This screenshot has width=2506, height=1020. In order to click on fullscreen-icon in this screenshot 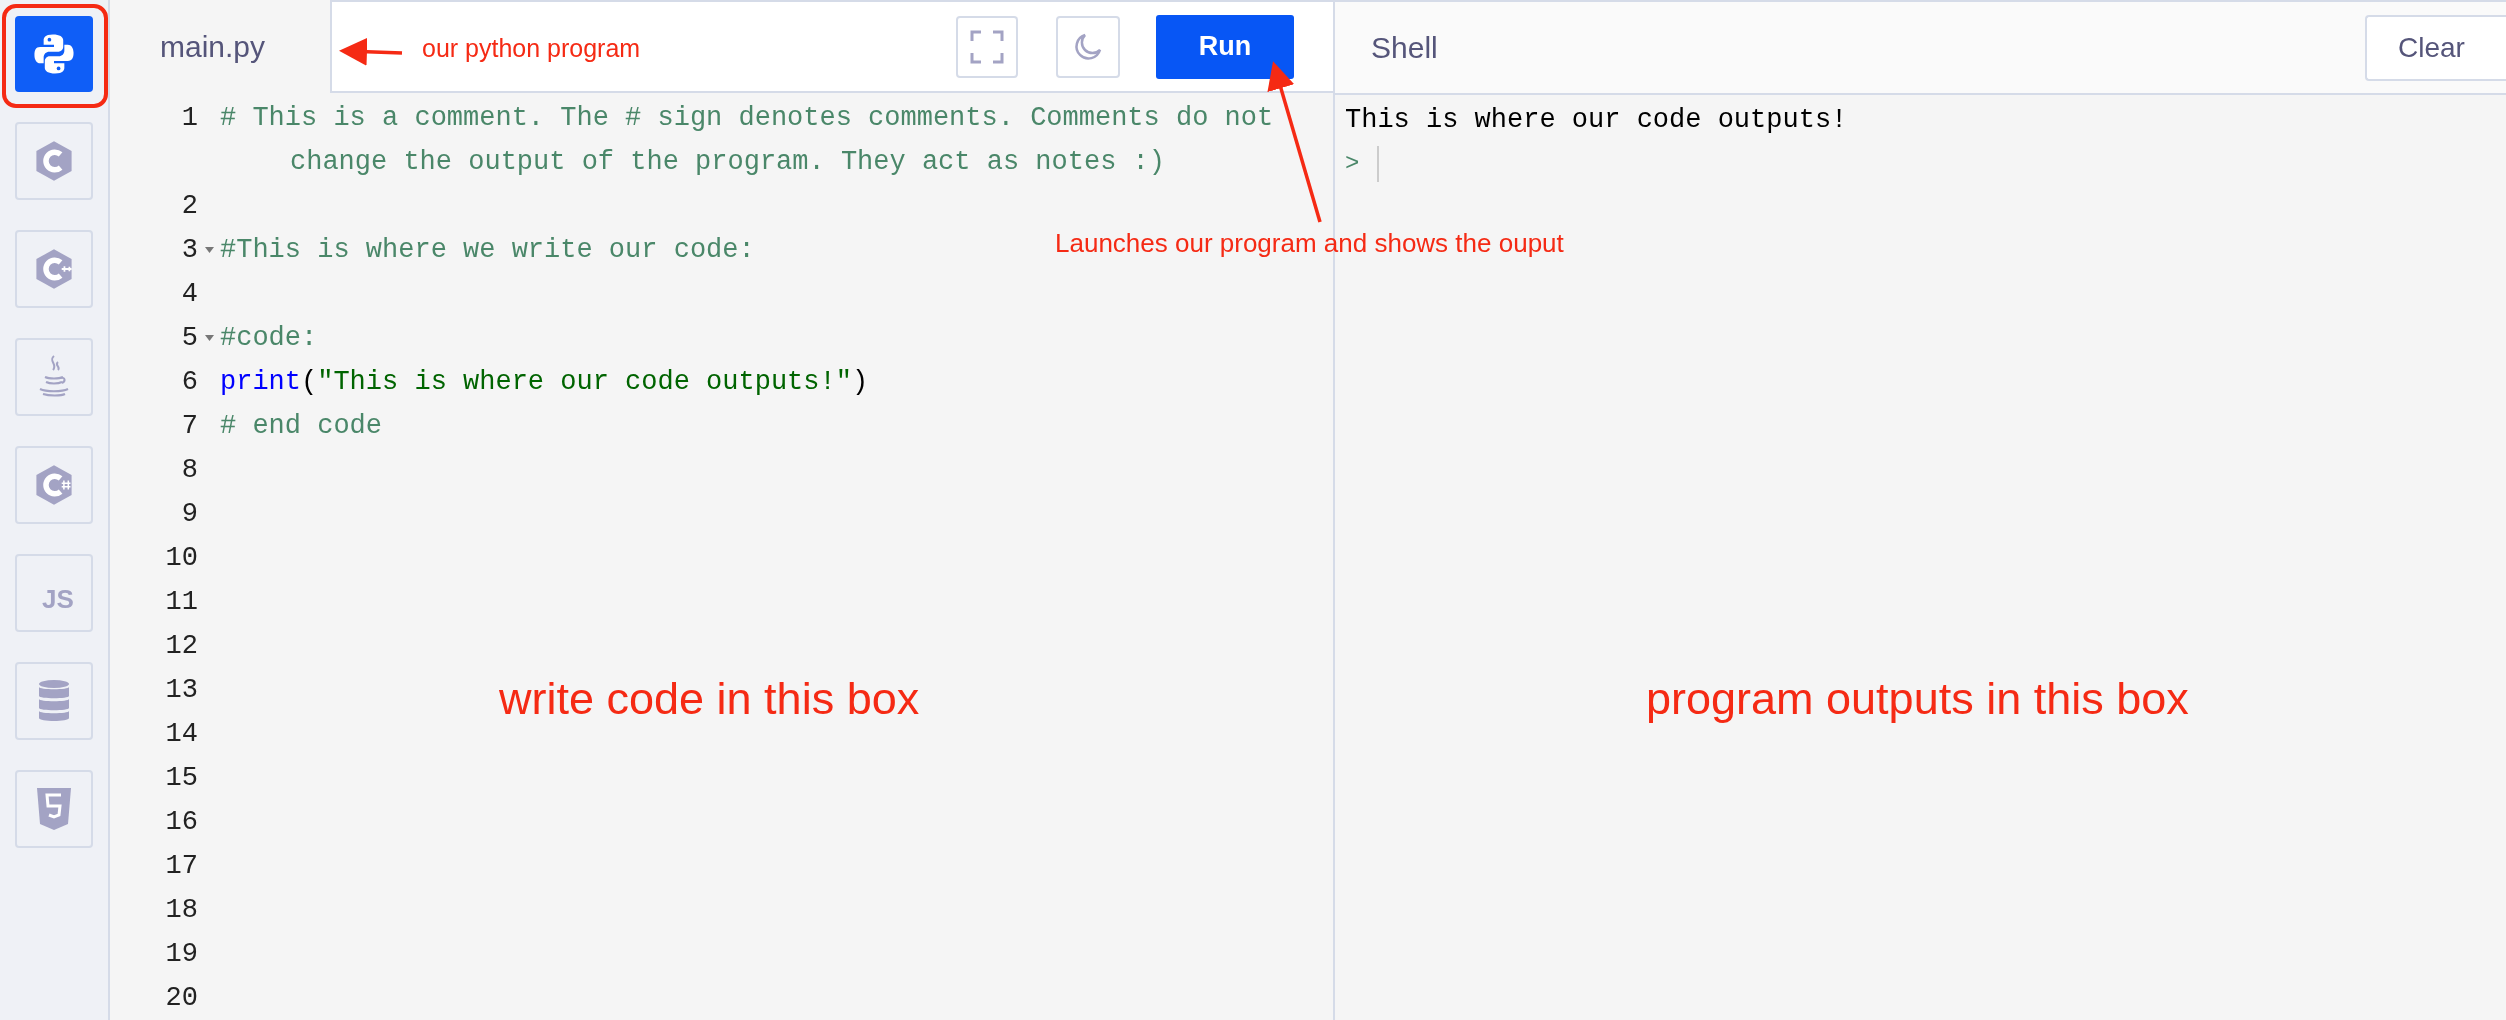, I will do `click(987, 46)`.